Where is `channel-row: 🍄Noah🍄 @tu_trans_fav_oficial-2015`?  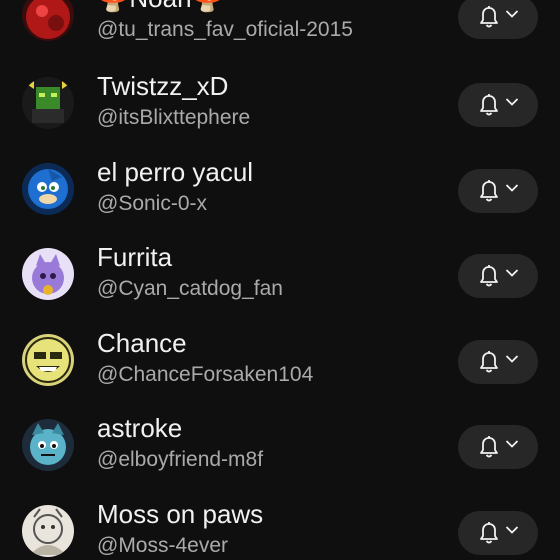
channel-row: 🍄Noah🍄 @tu_trans_fav_oficial-2015 is located at coordinates (280, 29).